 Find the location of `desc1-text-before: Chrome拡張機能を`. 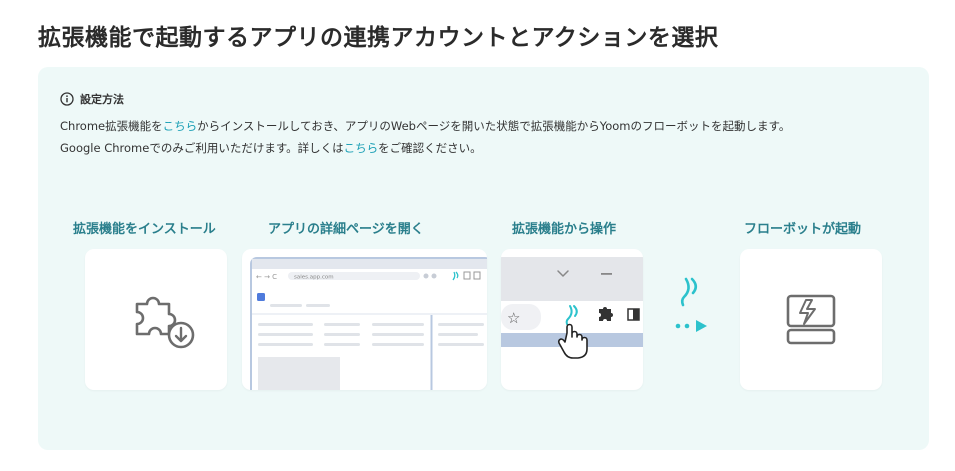

desc1-text-before: Chrome拡張機能を is located at coordinates (111, 126).